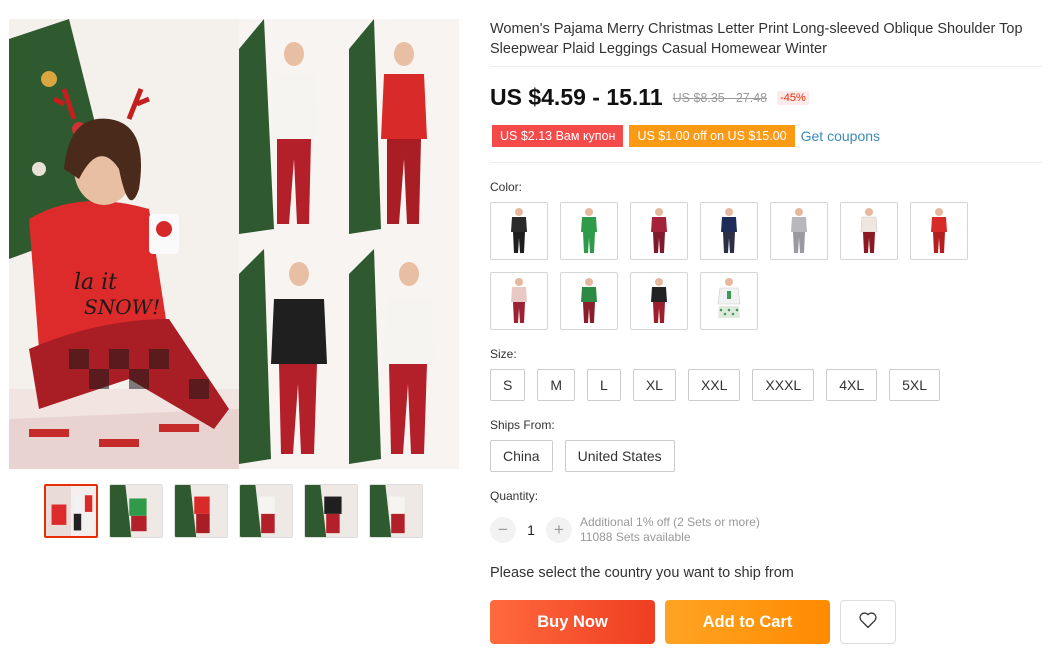 Image resolution: width=1055 pixels, height=651 pixels. I want to click on discount-badge: -45%, so click(793, 97).